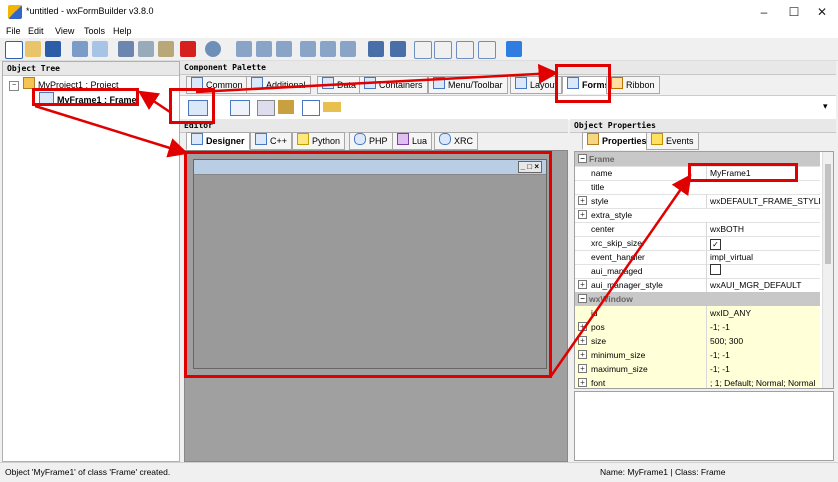 The image size is (838, 482). Describe the element at coordinates (154, 102) in the screenshot. I see `arrow-tree` at that location.